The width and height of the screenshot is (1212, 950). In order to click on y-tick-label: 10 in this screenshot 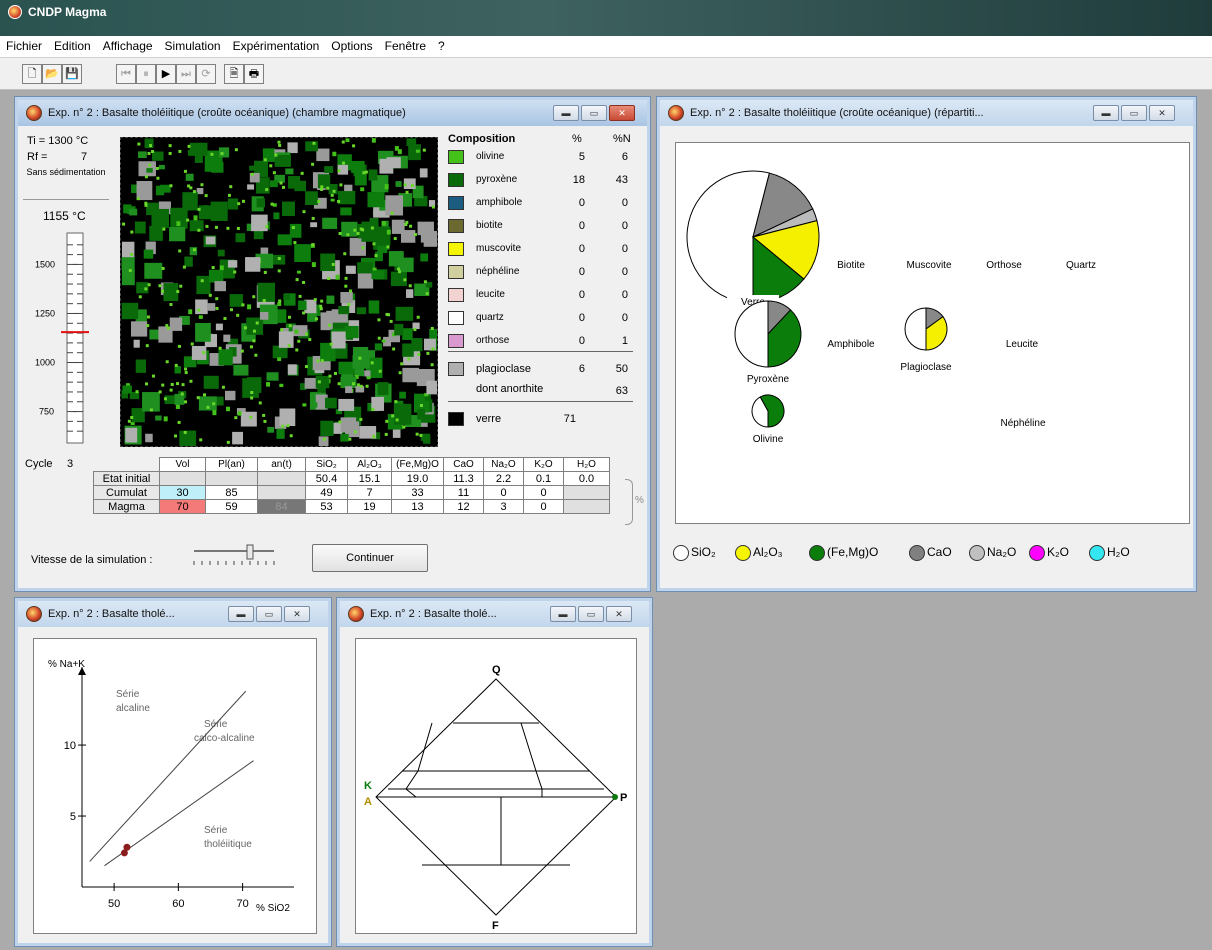, I will do `click(70, 746)`.